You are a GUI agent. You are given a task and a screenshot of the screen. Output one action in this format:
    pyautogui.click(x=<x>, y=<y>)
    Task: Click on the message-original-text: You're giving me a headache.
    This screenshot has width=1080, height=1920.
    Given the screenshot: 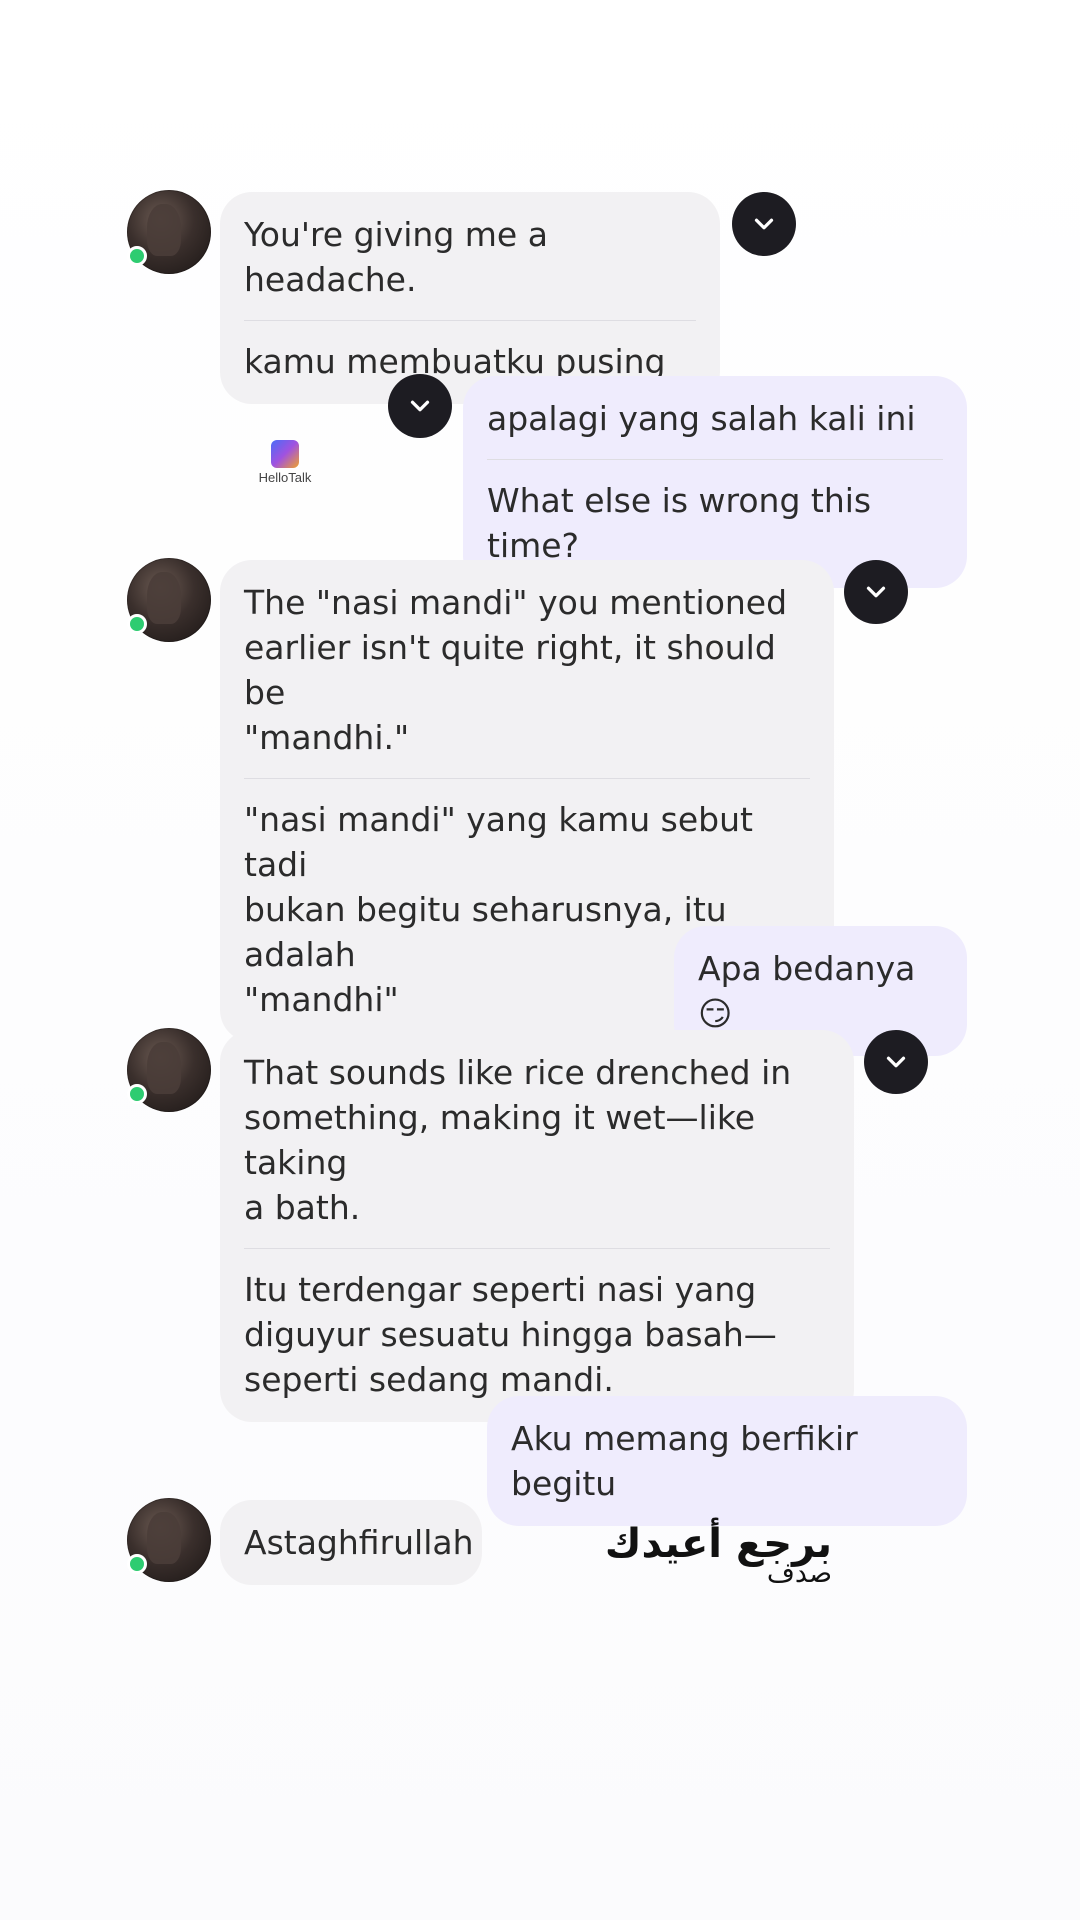 What is the action you would take?
    pyautogui.click(x=396, y=257)
    